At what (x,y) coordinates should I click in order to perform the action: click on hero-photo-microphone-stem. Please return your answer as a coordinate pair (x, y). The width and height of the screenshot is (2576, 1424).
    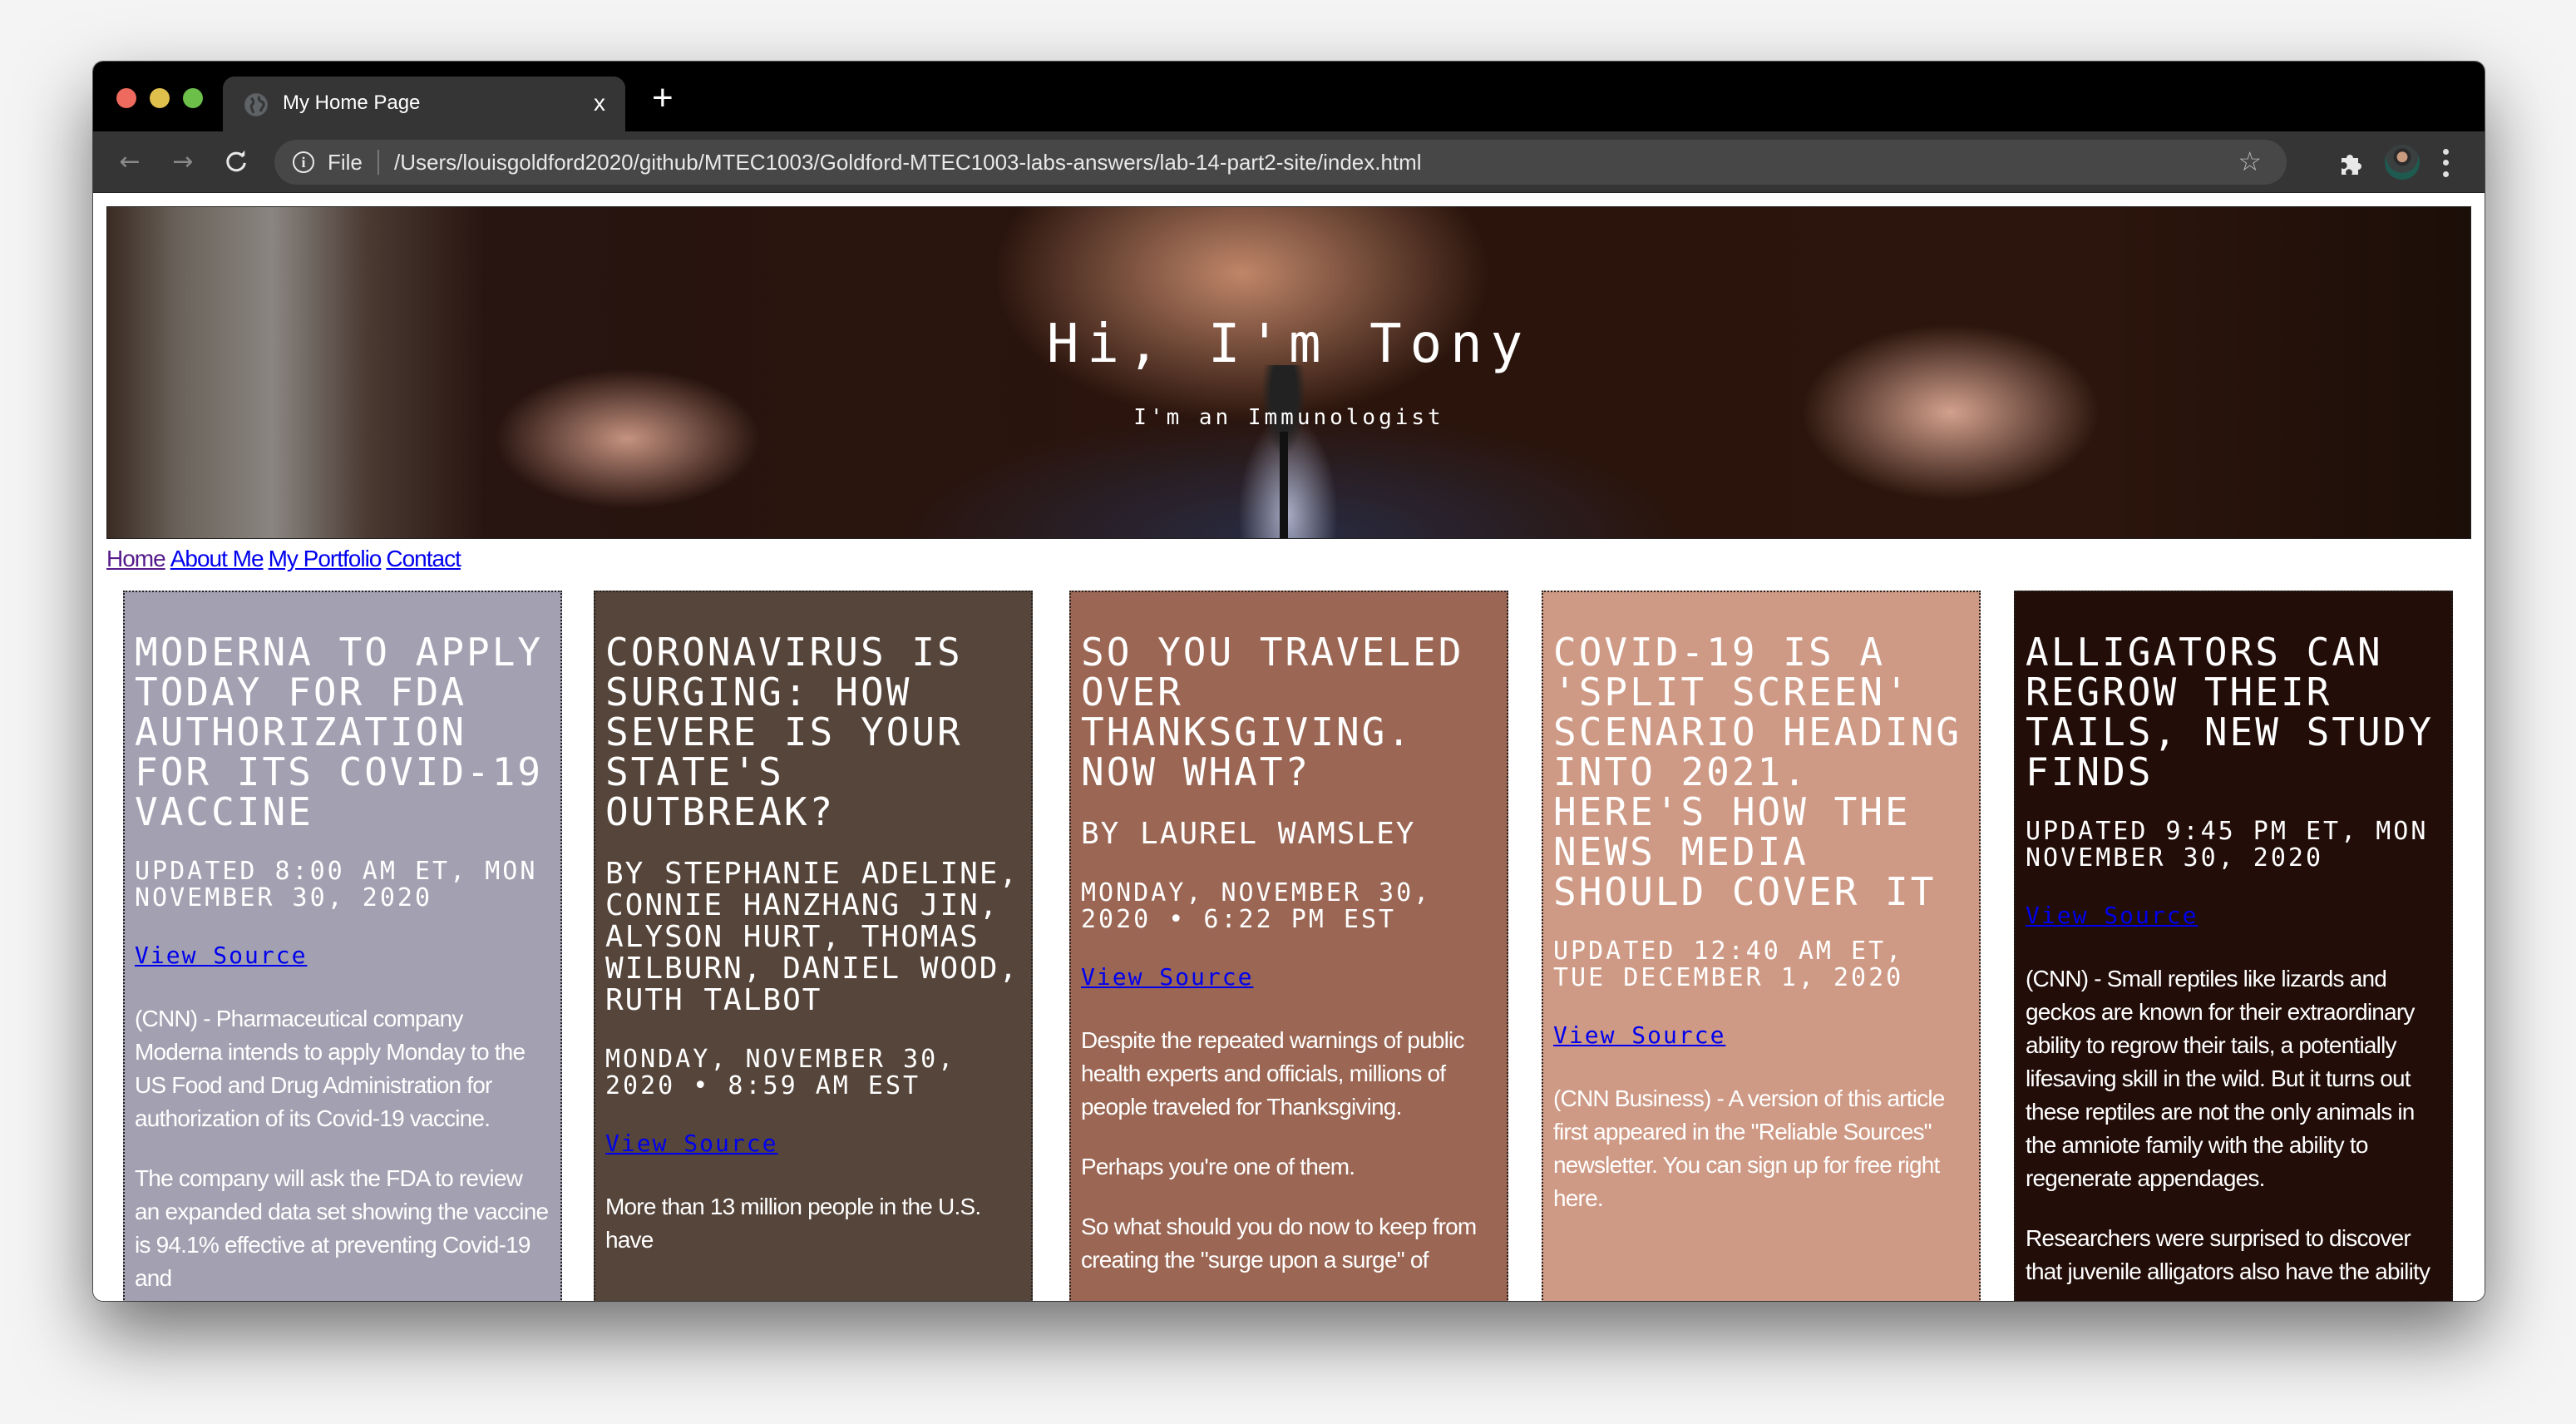
    Looking at the image, I should click on (1284, 485).